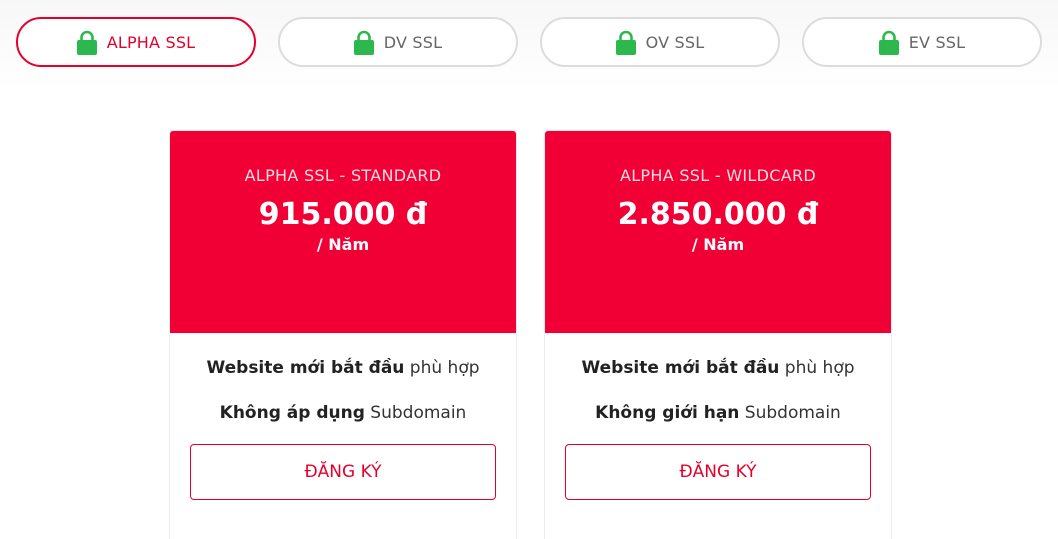 This screenshot has width=1058, height=539. Describe the element at coordinates (343, 214) in the screenshot. I see `card-price: 915.000 đ` at that location.